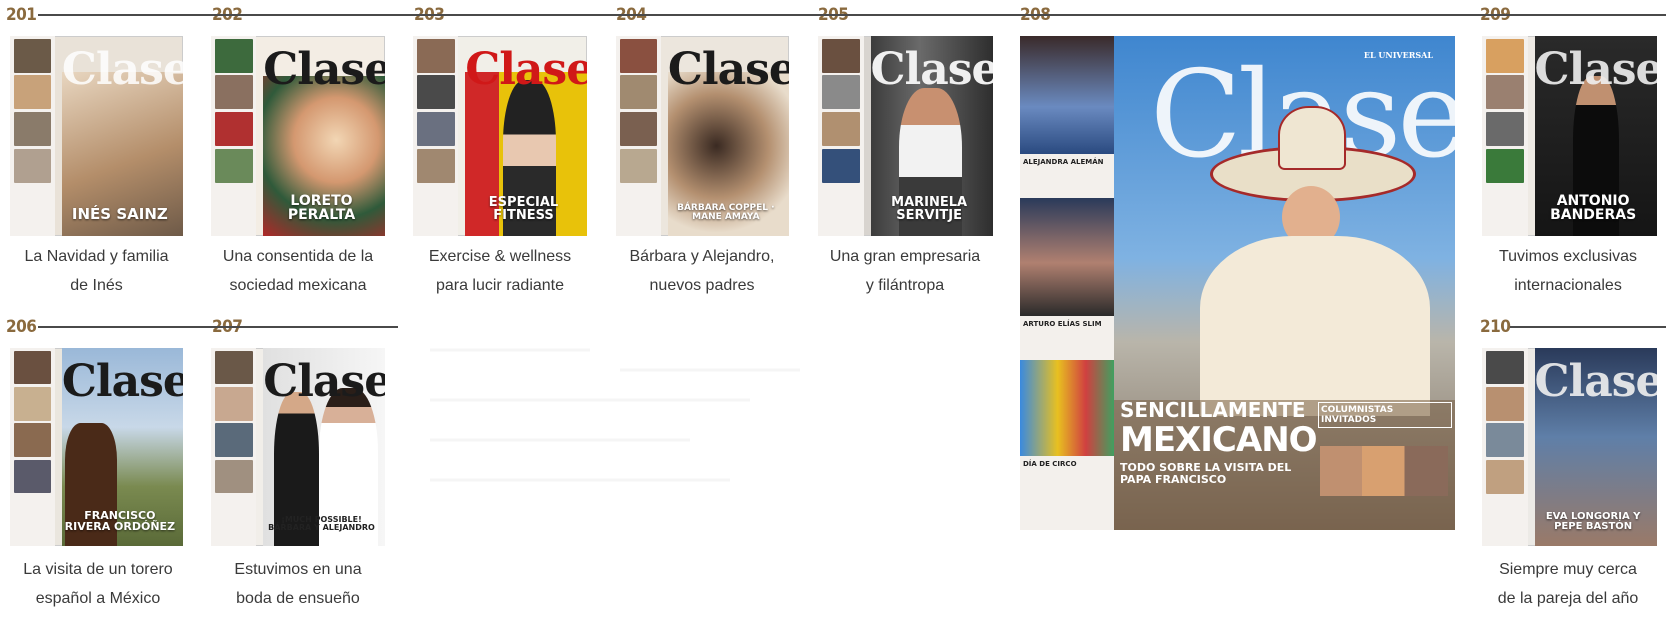 The height and width of the screenshot is (620, 1666). Describe the element at coordinates (1312, 138) in the screenshot. I see `cover-sombrero-crown` at that location.